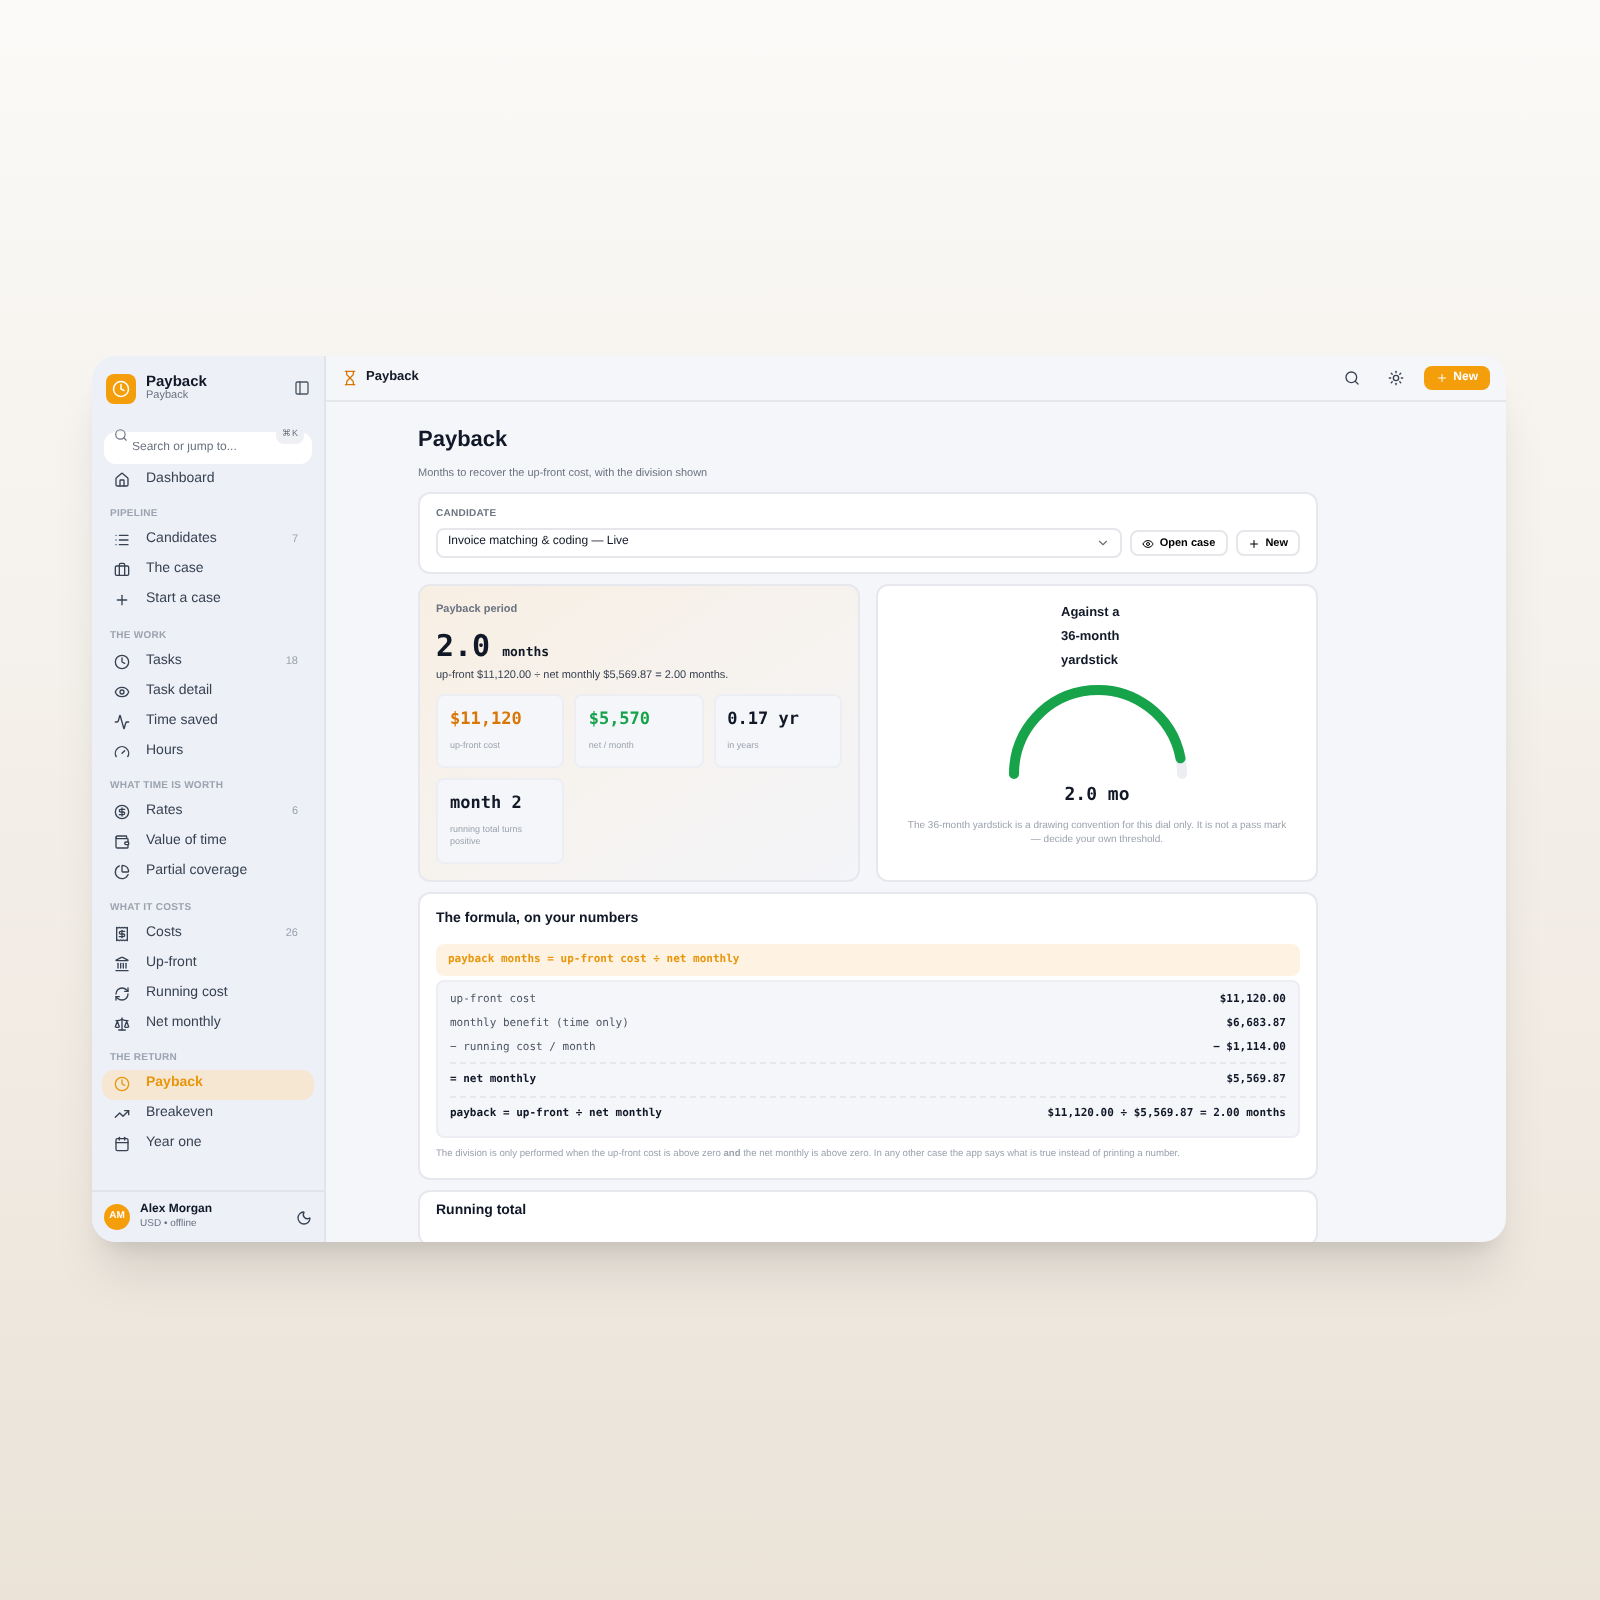 The image size is (1600, 1600). Describe the element at coordinates (764, 721) in the screenshot. I see `stat-value: 0.17 yr` at that location.